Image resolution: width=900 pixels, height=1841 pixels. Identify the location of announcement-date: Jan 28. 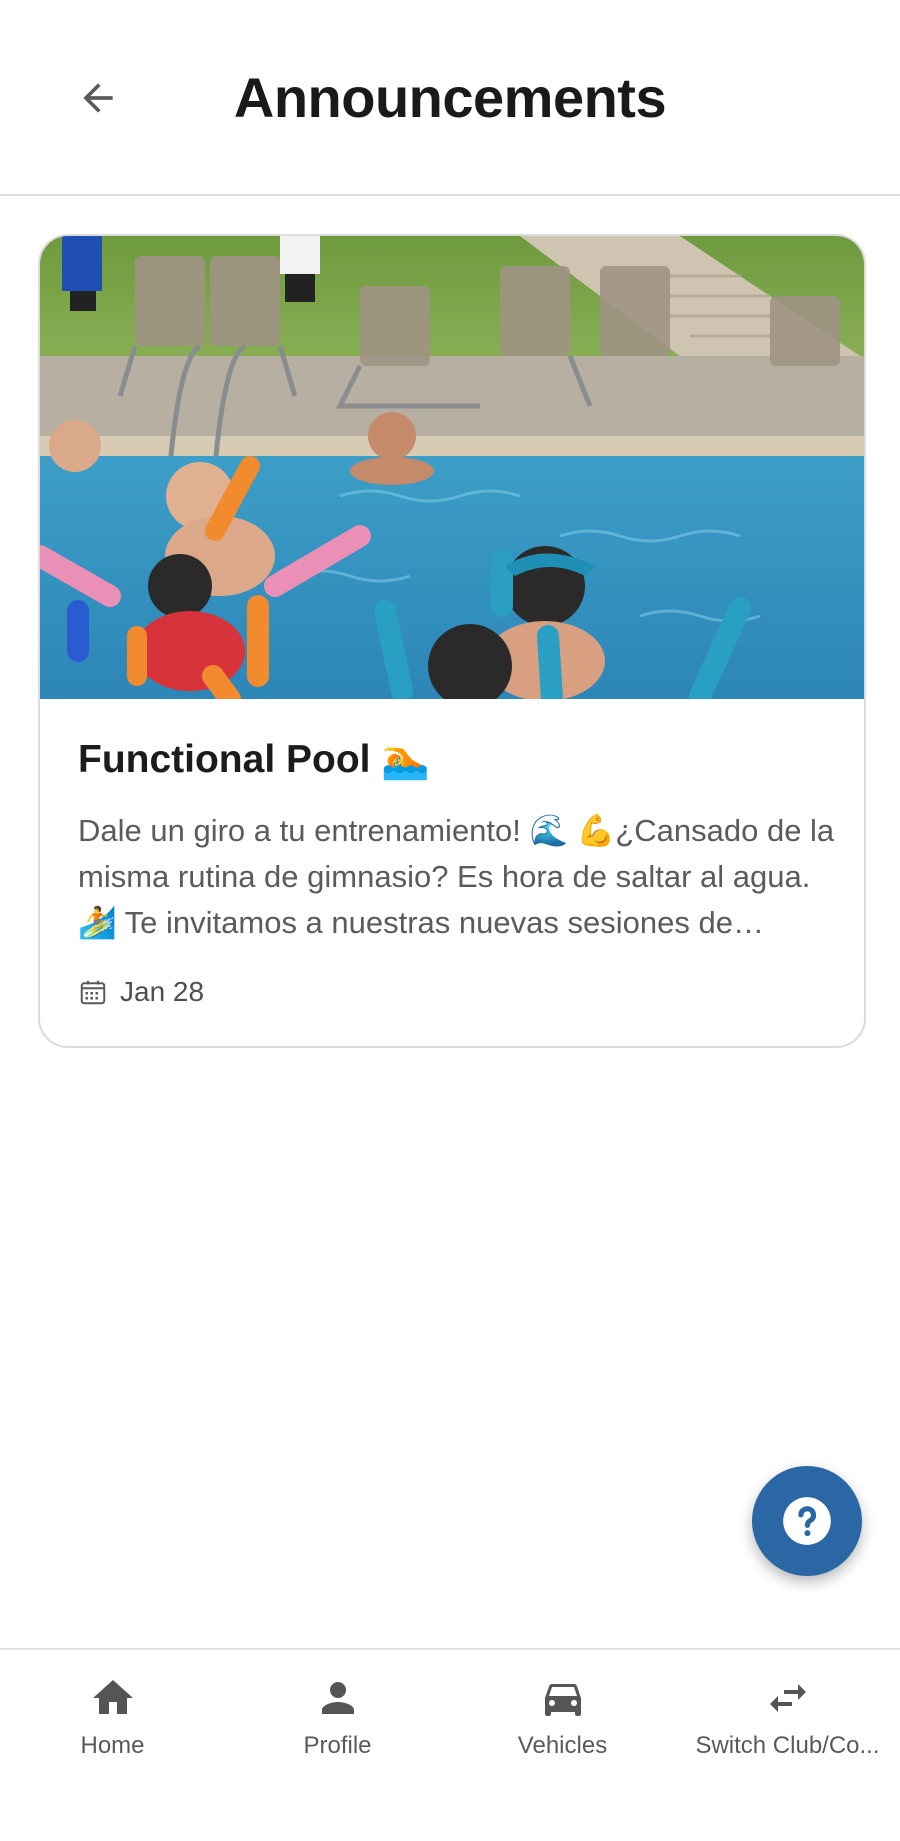
(141, 992).